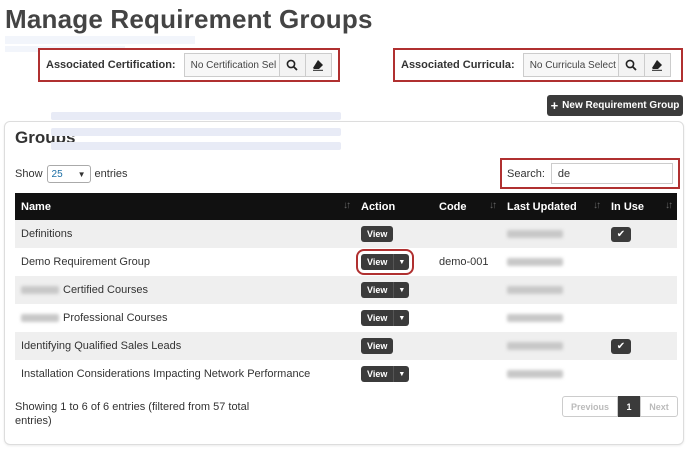 This screenshot has width=688, height=455. I want to click on table-row: Professional Courses View ▼, so click(346, 318).